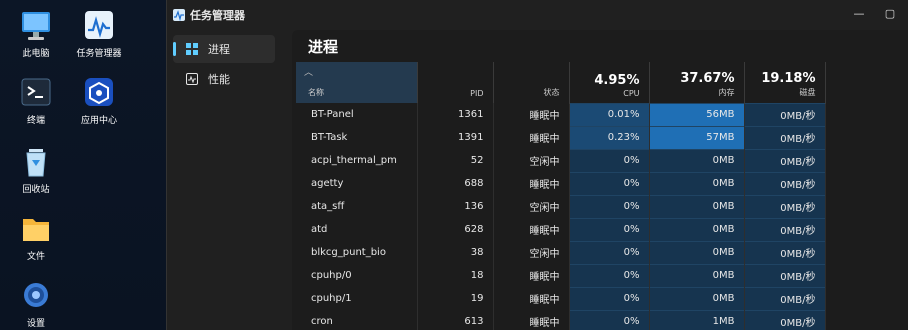 Image resolution: width=908 pixels, height=330 pixels. I want to click on column-header-spacer, so click(866, 82).